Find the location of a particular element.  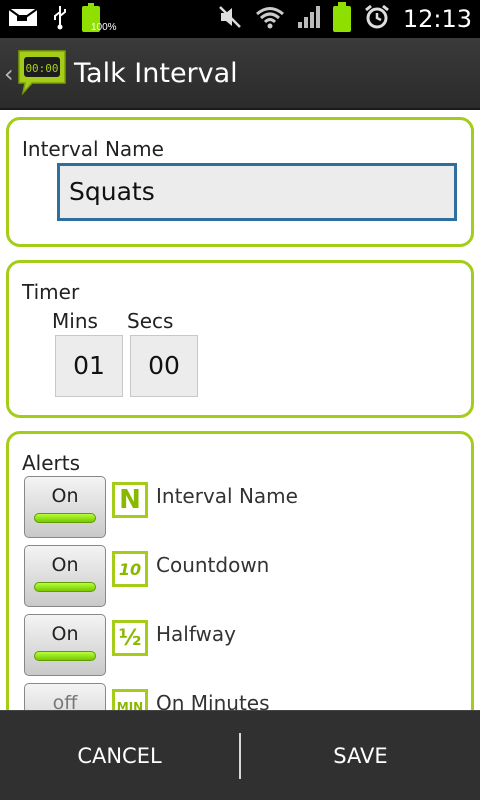

secs-label: Secs is located at coordinates (150, 321).